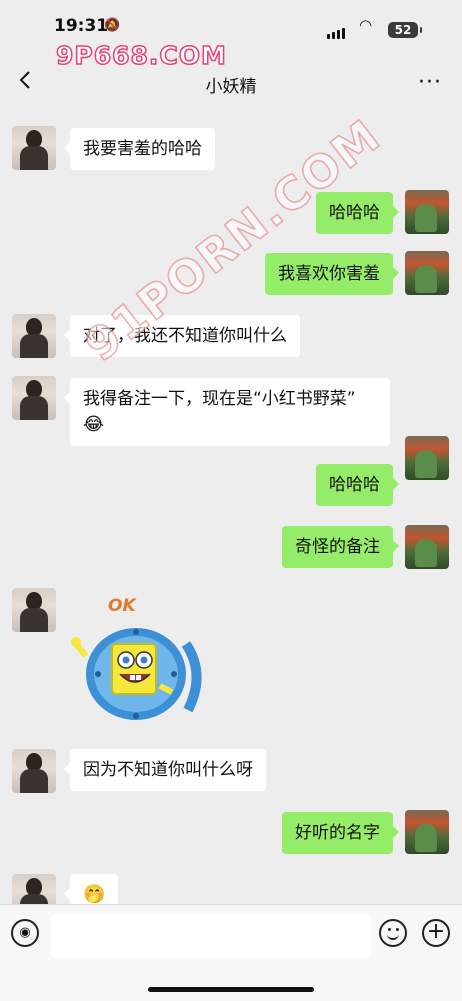 This screenshot has width=462, height=1001. I want to click on nav-bar: 小妖精 ···, so click(231, 82).